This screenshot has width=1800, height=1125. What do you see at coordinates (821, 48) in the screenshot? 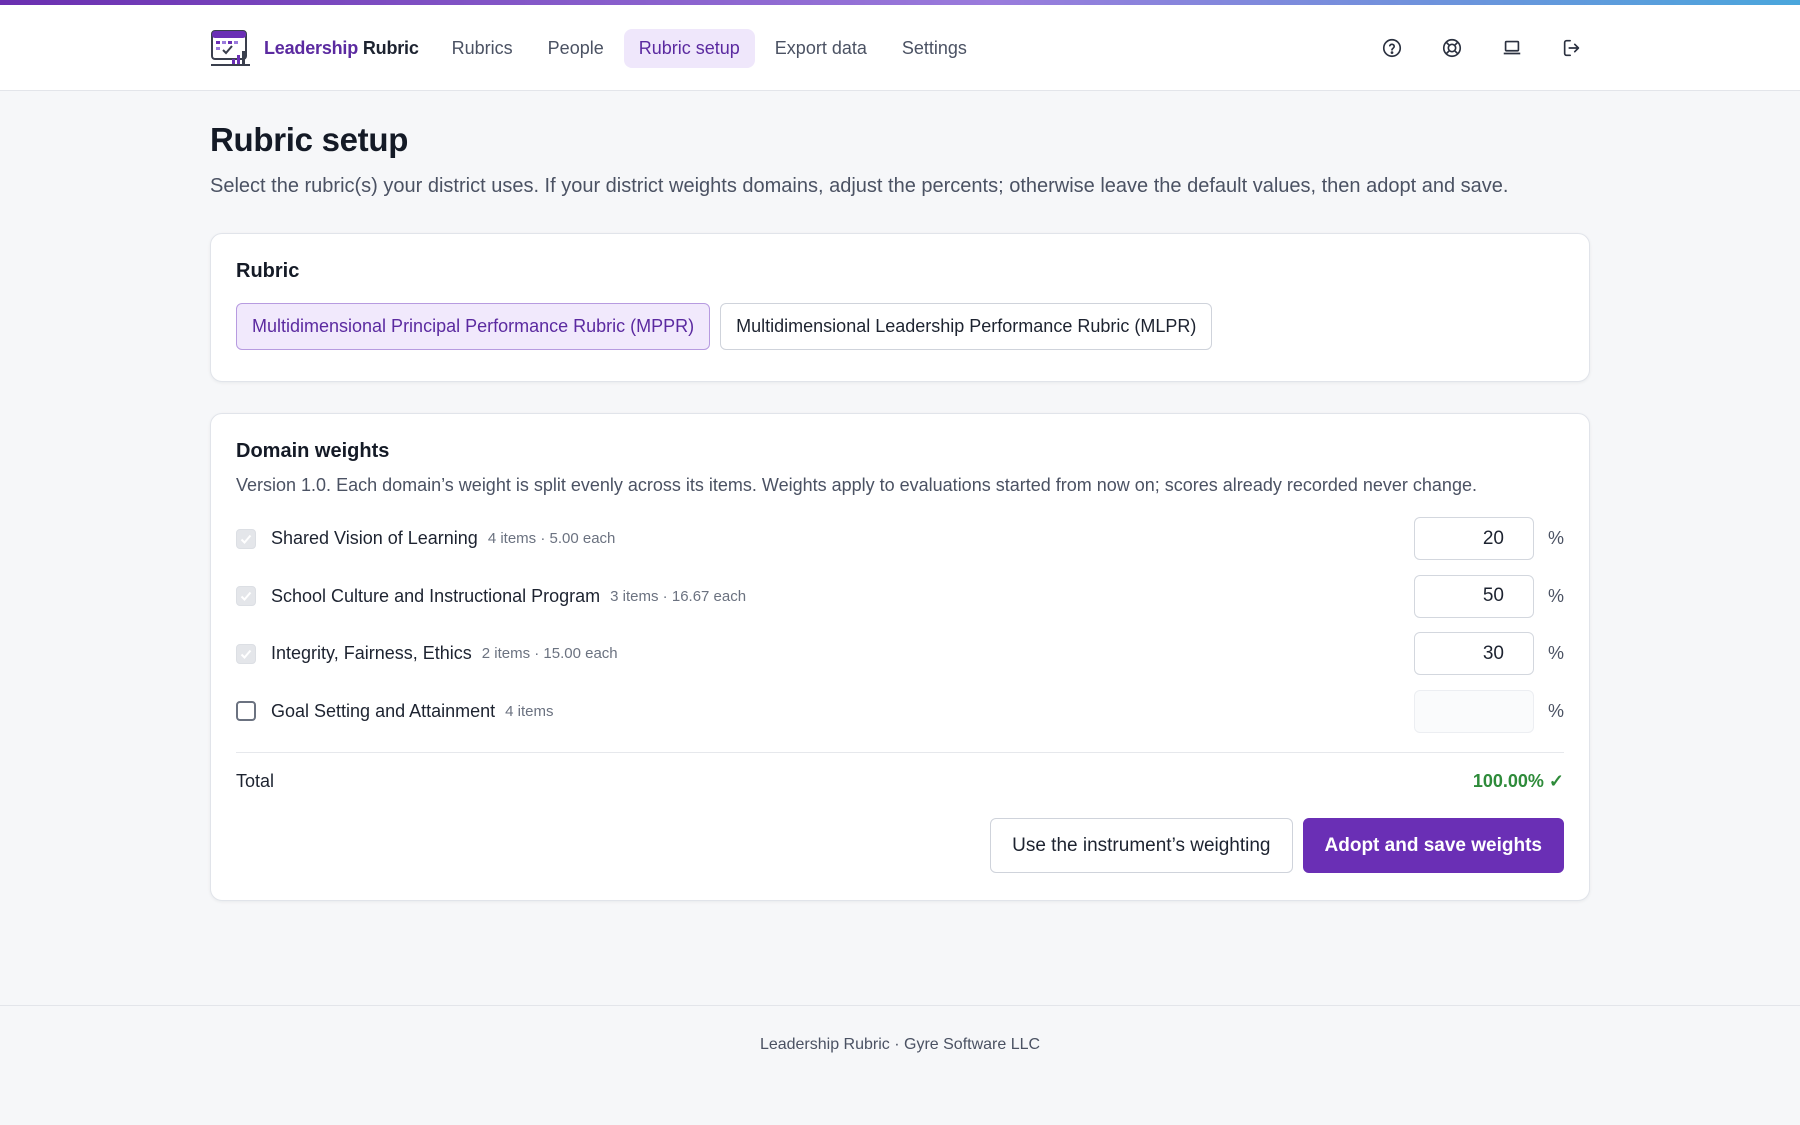
I see `nav-item-export-data: Export data` at bounding box center [821, 48].